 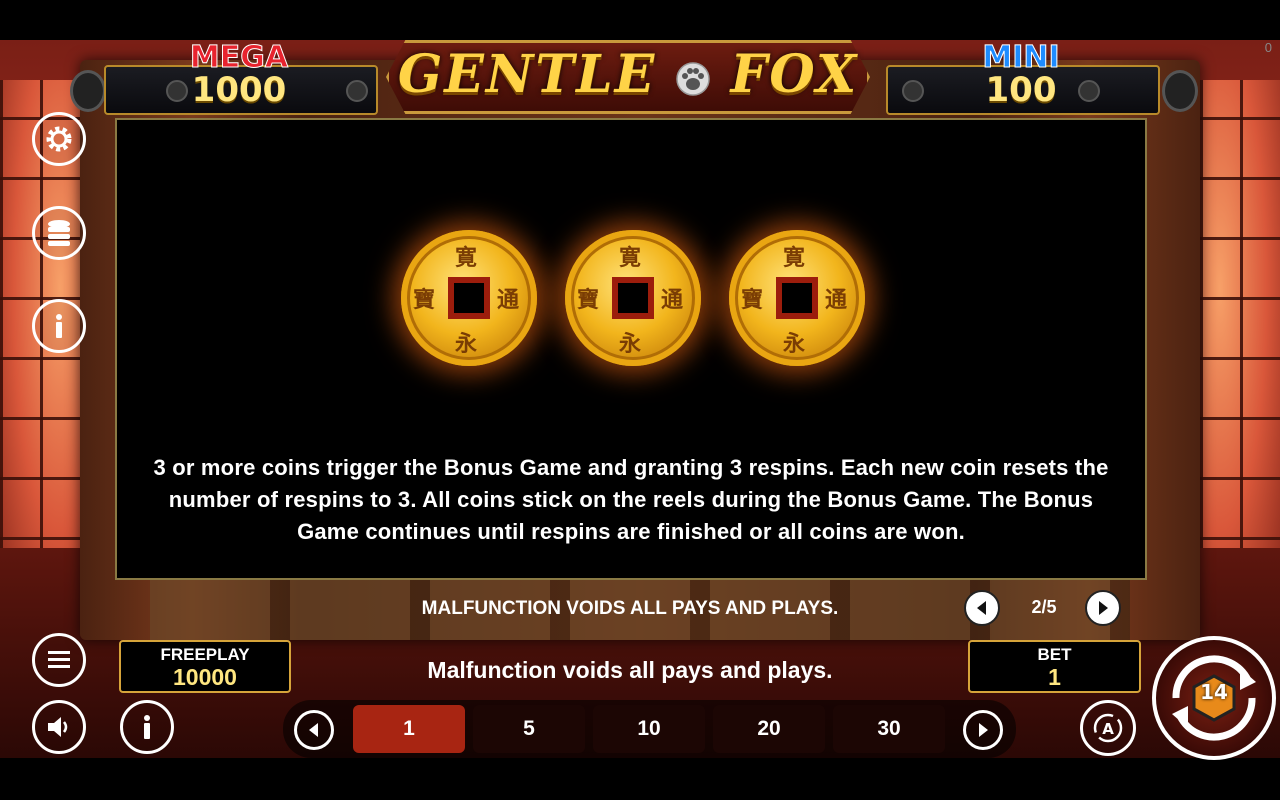 What do you see at coordinates (1044, 607) in the screenshot?
I see `page-indicator: 2/5` at bounding box center [1044, 607].